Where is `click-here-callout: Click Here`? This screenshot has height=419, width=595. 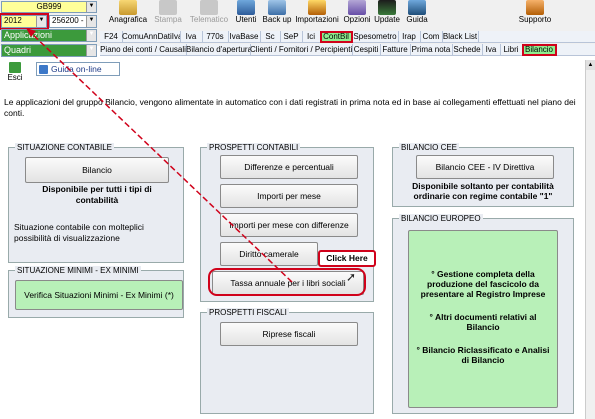 click-here-callout: Click Here is located at coordinates (347, 258).